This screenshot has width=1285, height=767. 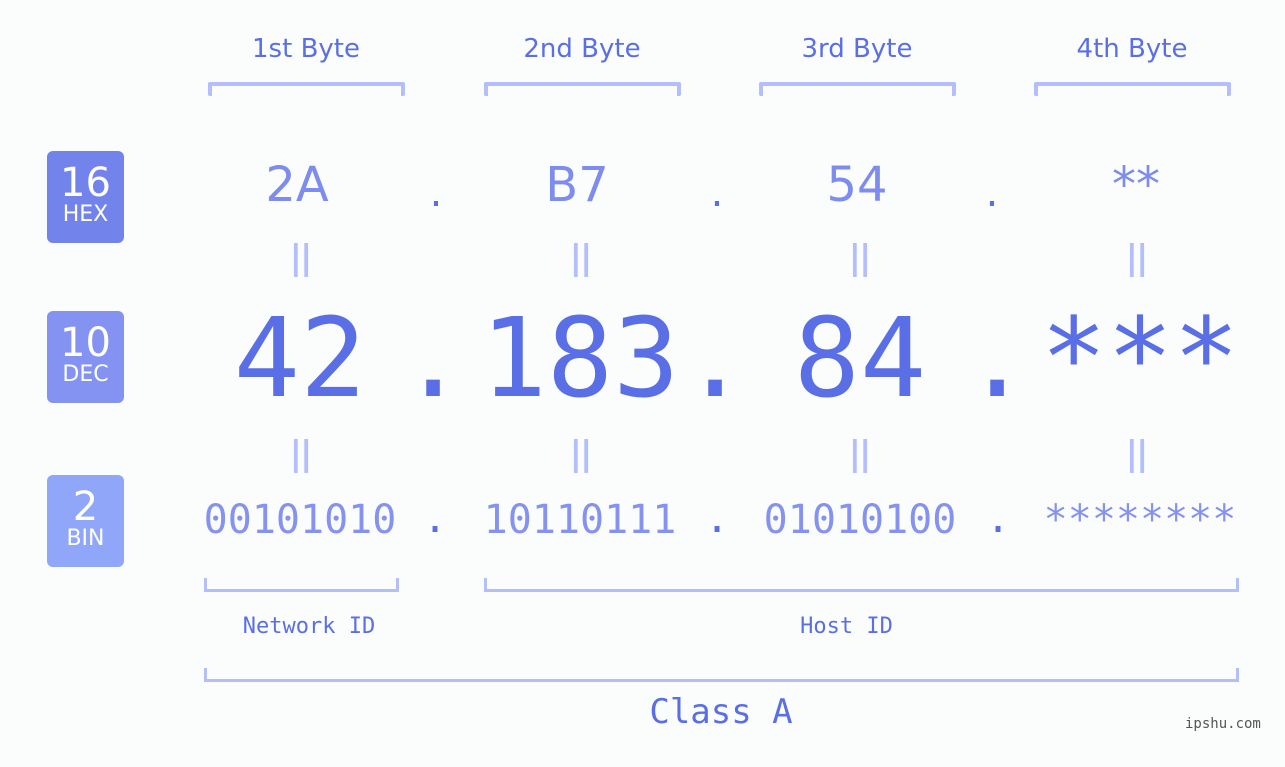 What do you see at coordinates (860, 520) in the screenshot?
I see `bin-byte-3: 01010100` at bounding box center [860, 520].